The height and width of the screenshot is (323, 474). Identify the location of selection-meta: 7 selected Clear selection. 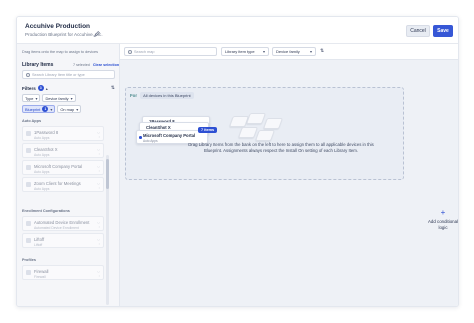
(96, 65).